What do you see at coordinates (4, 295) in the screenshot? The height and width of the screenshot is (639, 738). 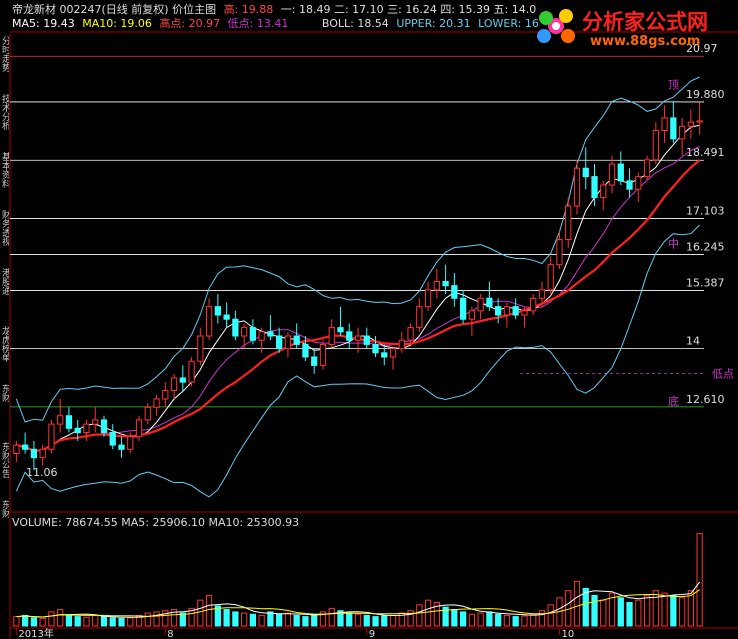 I see `side-tab-4: 港股通` at bounding box center [4, 295].